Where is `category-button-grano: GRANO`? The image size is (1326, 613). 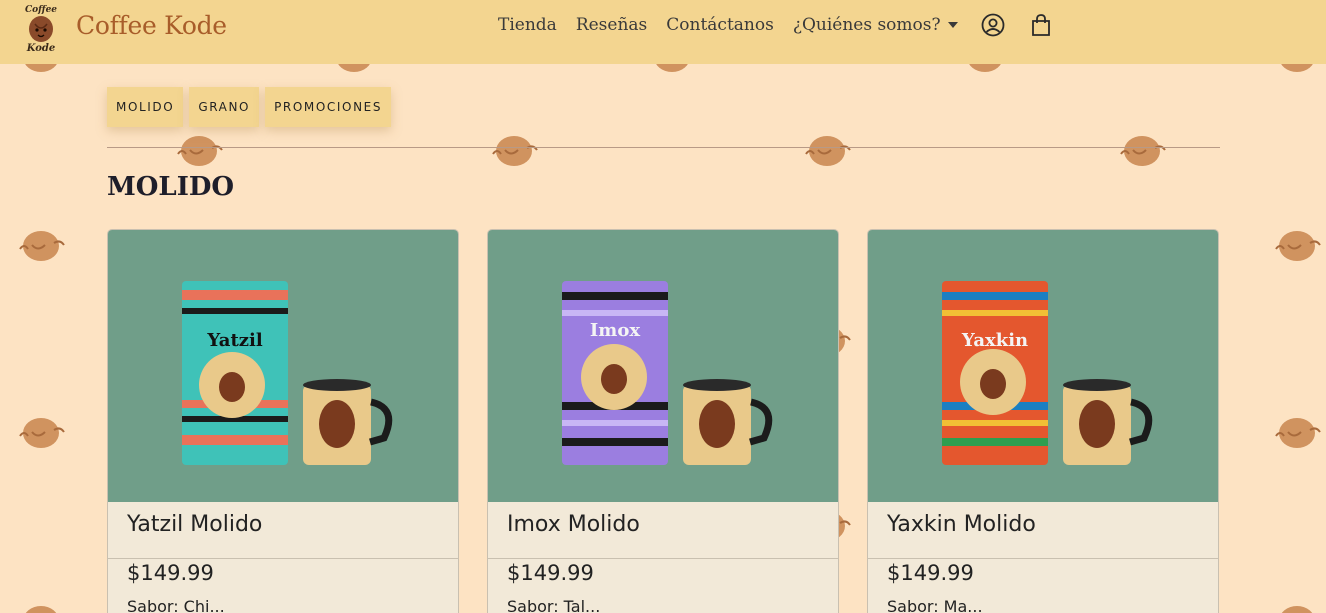
category-button-grano: GRANO is located at coordinates (224, 107).